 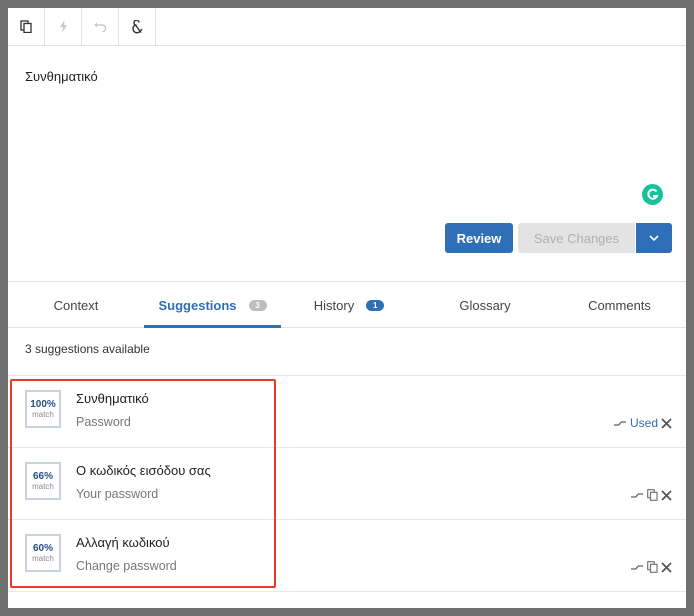 I want to click on tab-glossary: Glossary, so click(x=485, y=305).